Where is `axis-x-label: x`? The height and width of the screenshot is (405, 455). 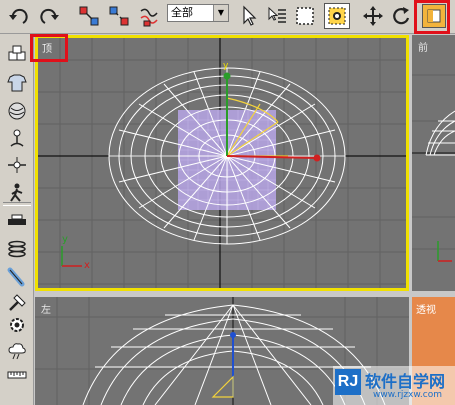 axis-x-label: x is located at coordinates (87, 265).